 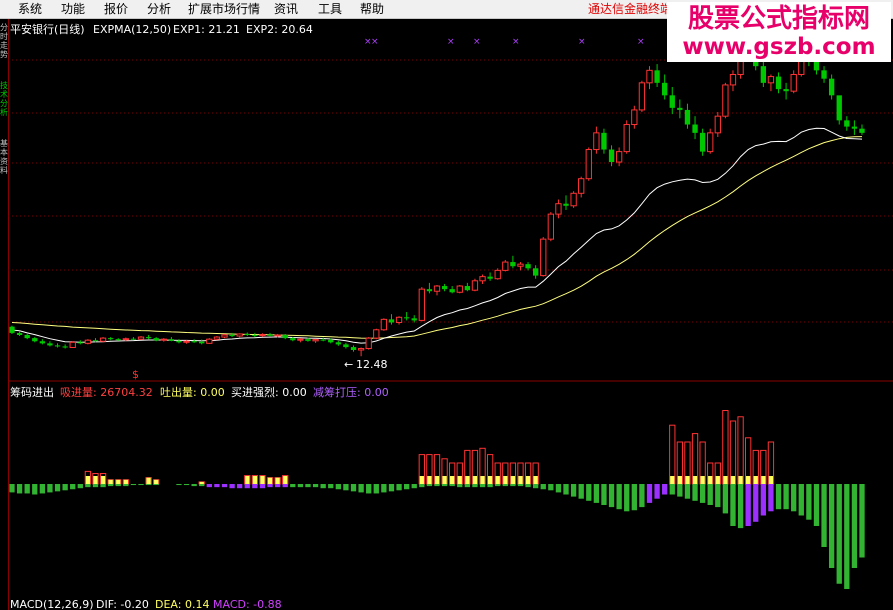 I want to click on expma-label: EXPMA(12,50), so click(x=132, y=29).